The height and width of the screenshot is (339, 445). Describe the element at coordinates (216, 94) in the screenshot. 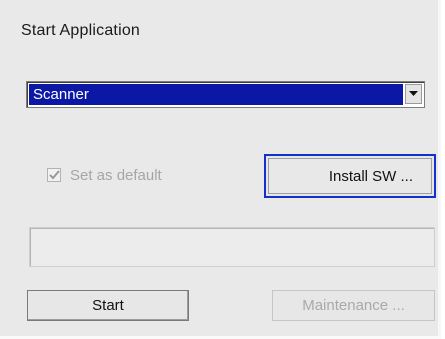

I see `application-select-value: Scanner` at that location.